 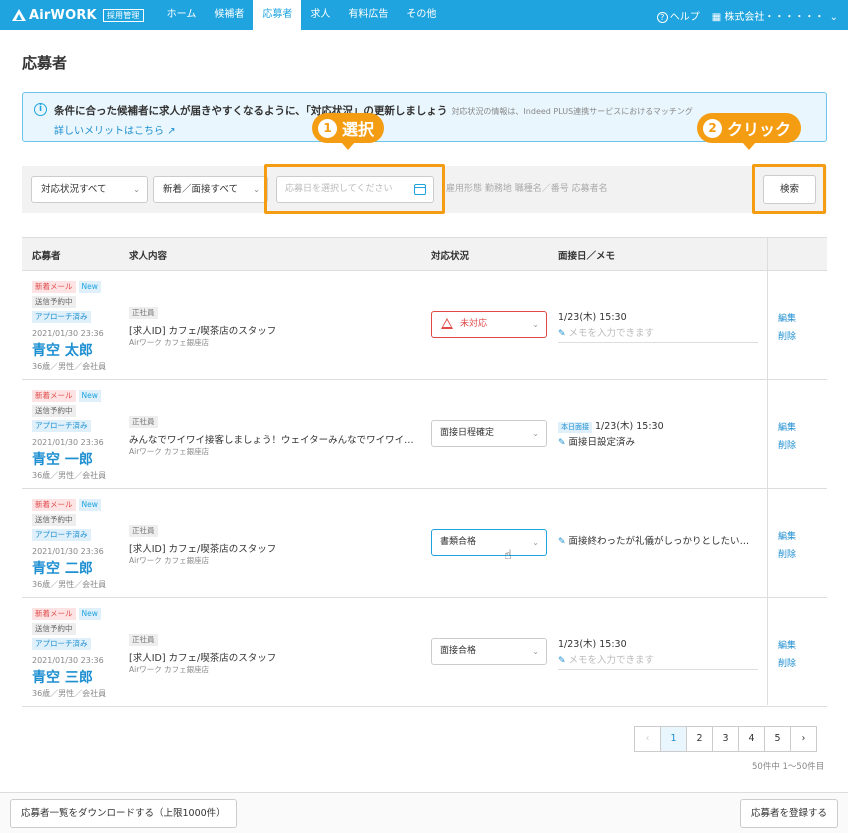 I want to click on header-applicant: 応募者, so click(x=46, y=256).